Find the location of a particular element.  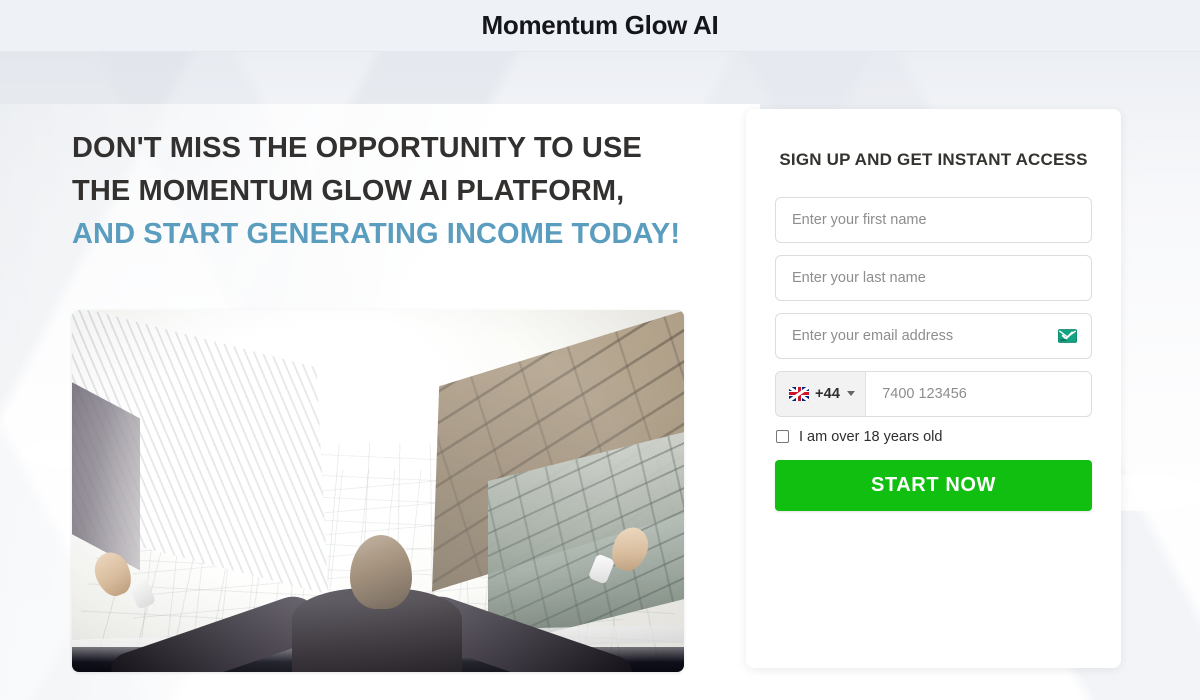

age-consent-row: I am over 18 years old is located at coordinates (934, 437).